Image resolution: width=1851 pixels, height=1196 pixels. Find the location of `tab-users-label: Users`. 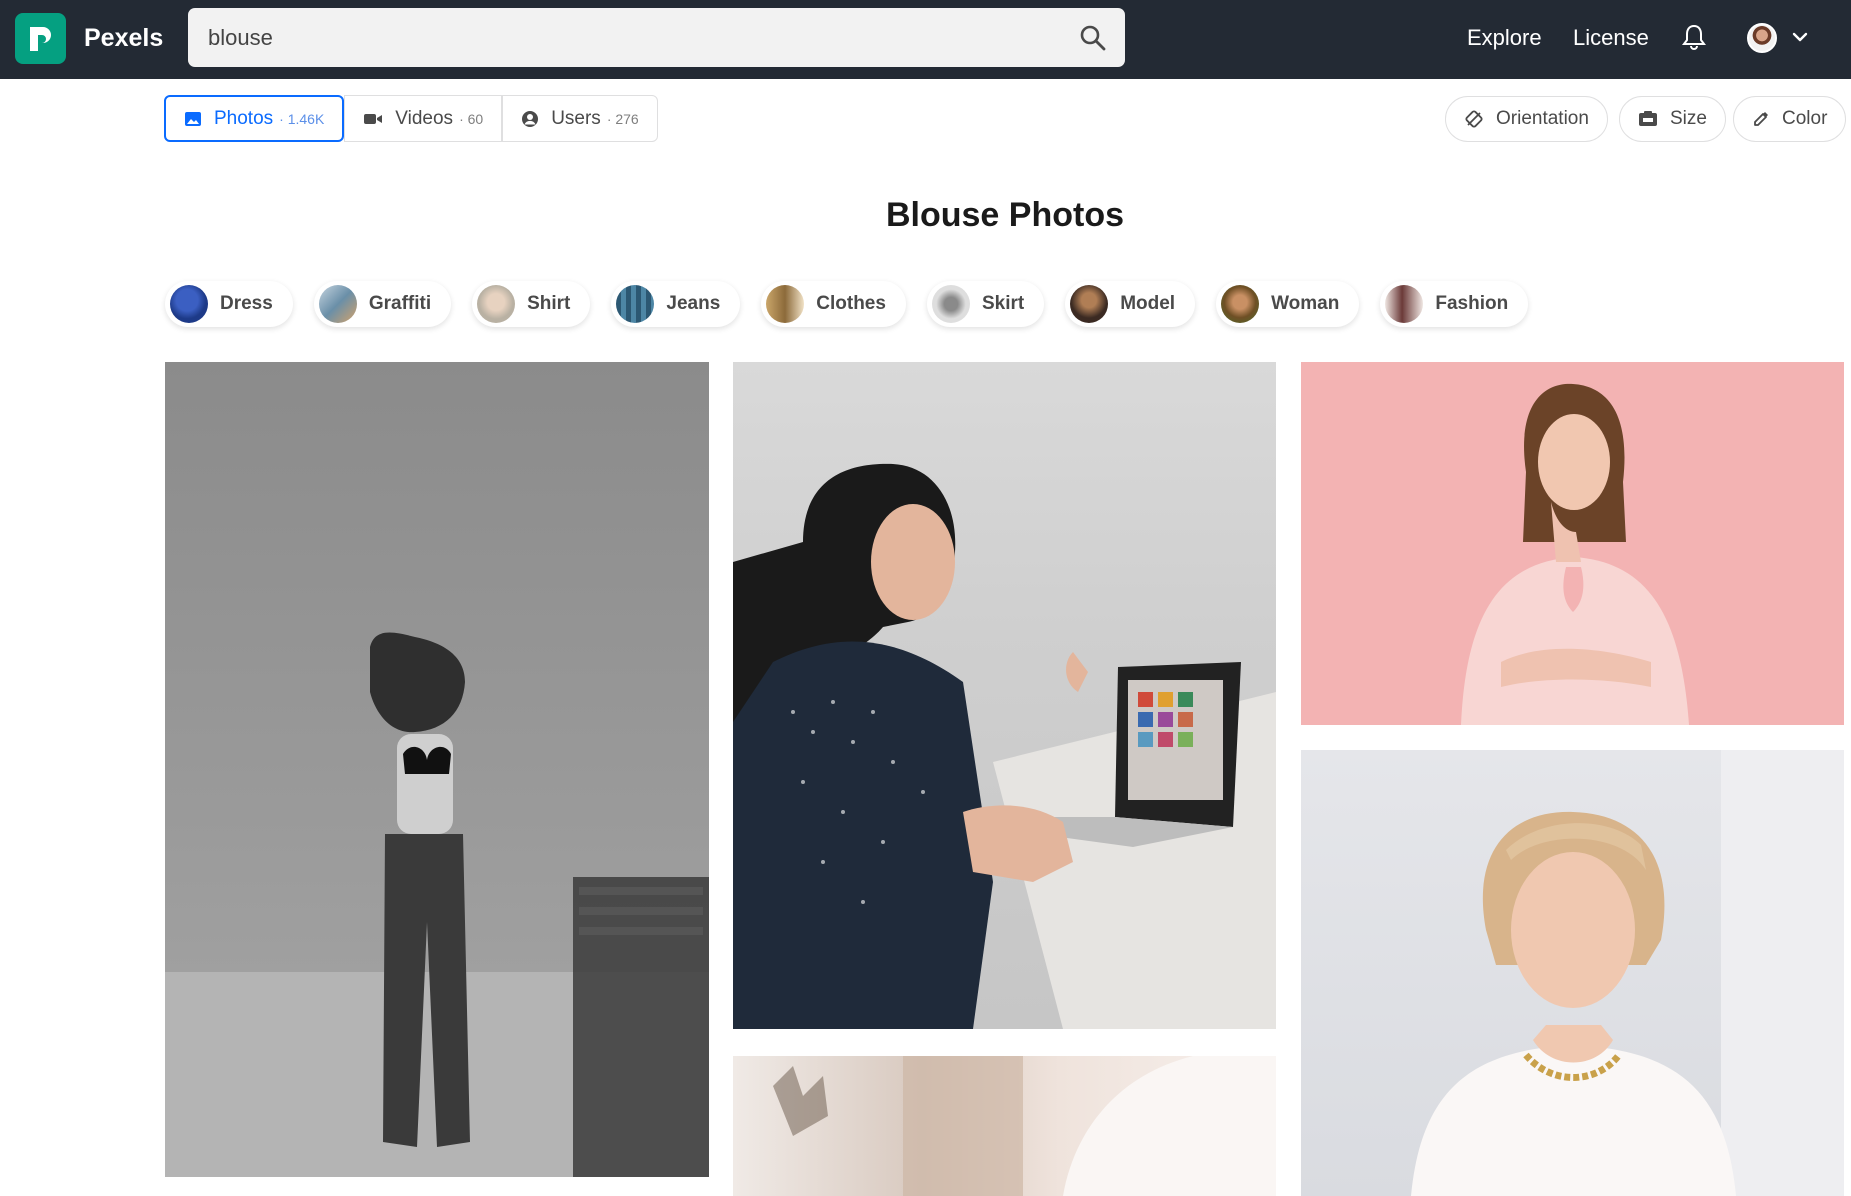

tab-users-label: Users is located at coordinates (576, 118).